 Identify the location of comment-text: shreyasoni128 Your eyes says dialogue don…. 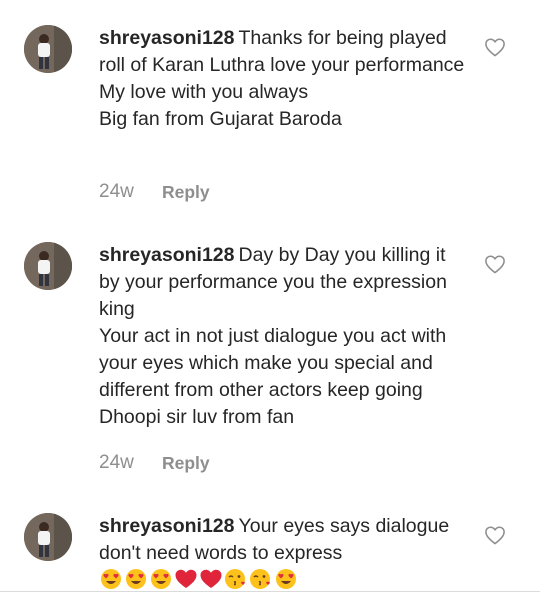
(284, 540).